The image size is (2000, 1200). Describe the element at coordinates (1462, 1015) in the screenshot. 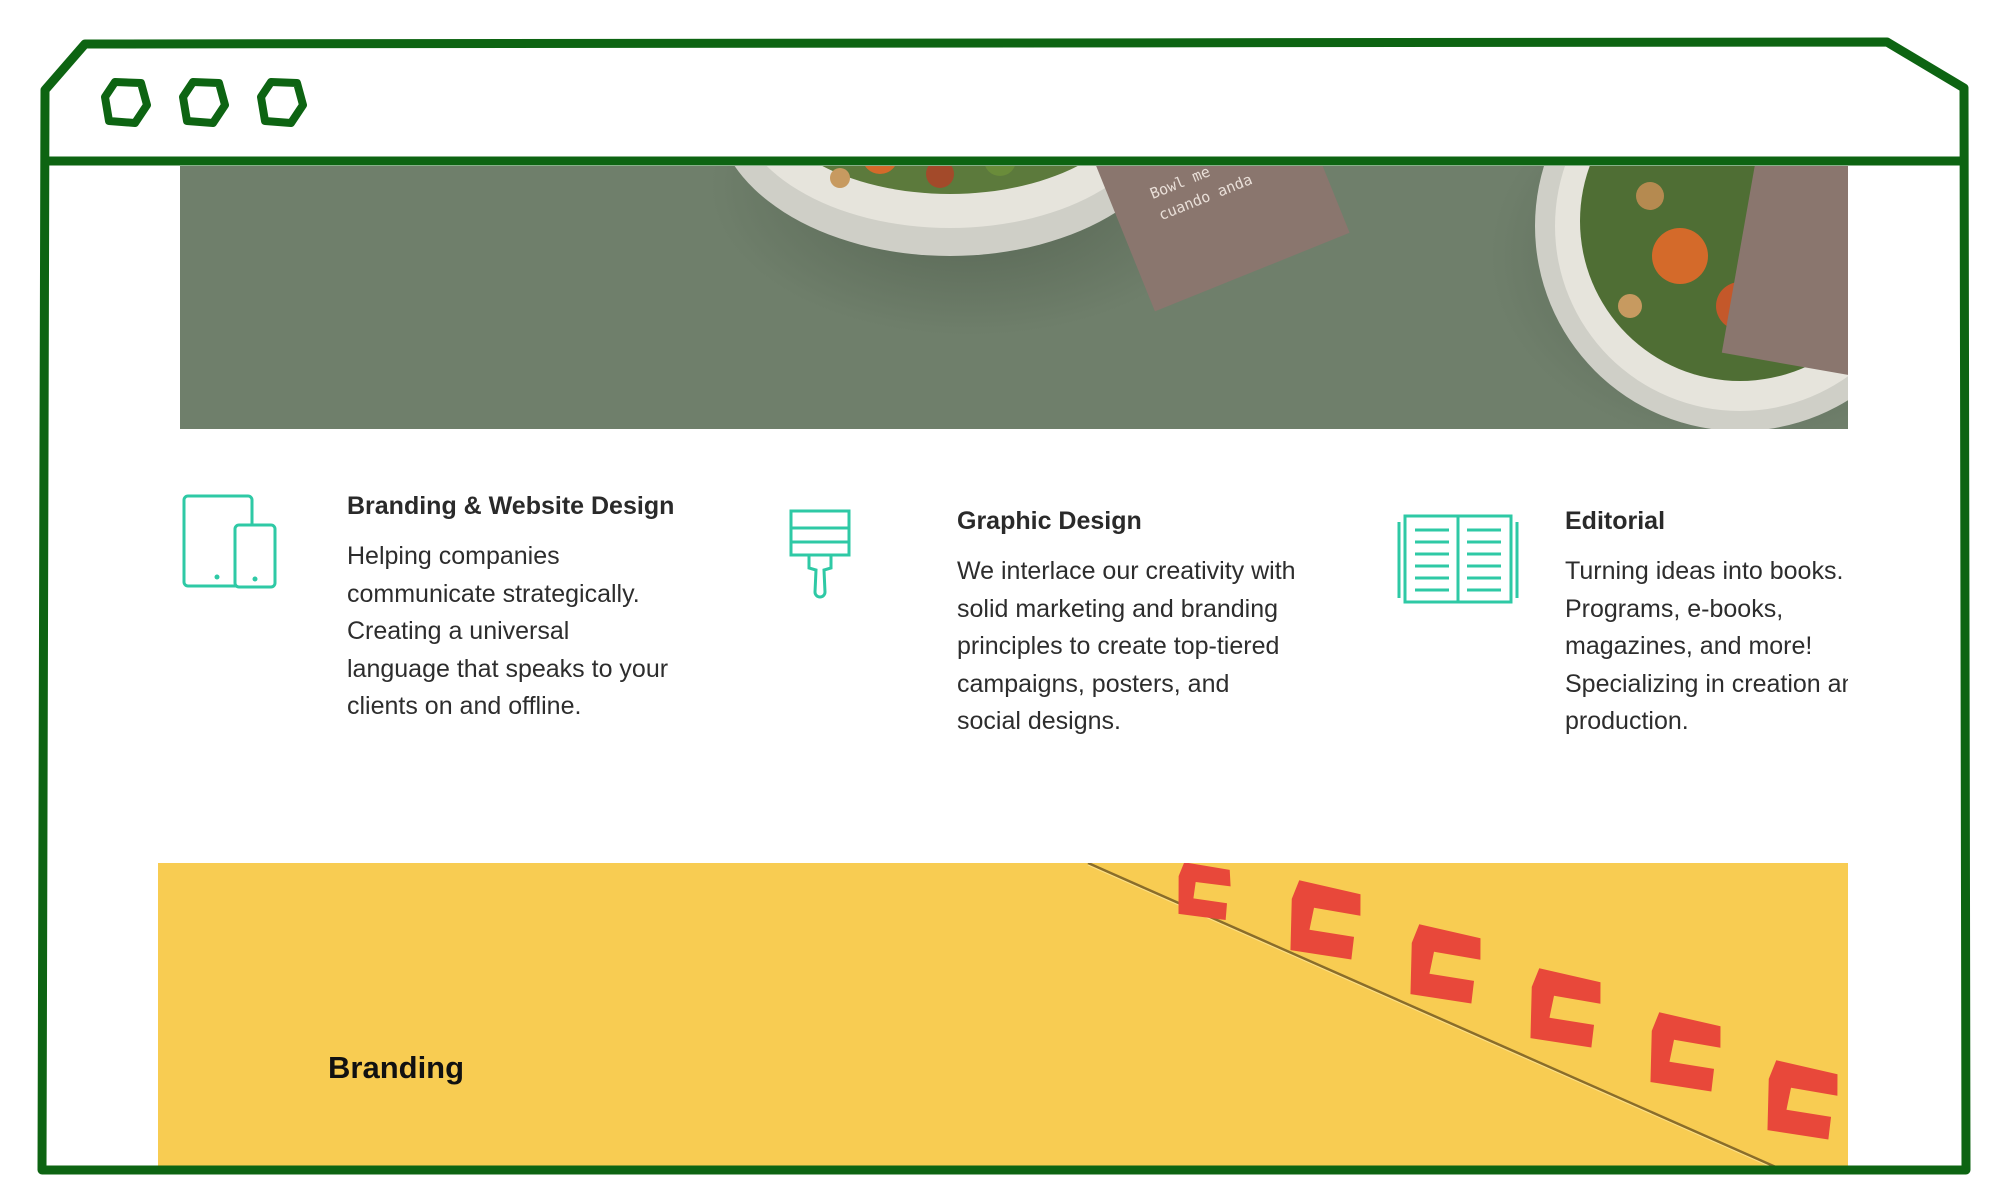

I see `branding-pattern-image` at that location.